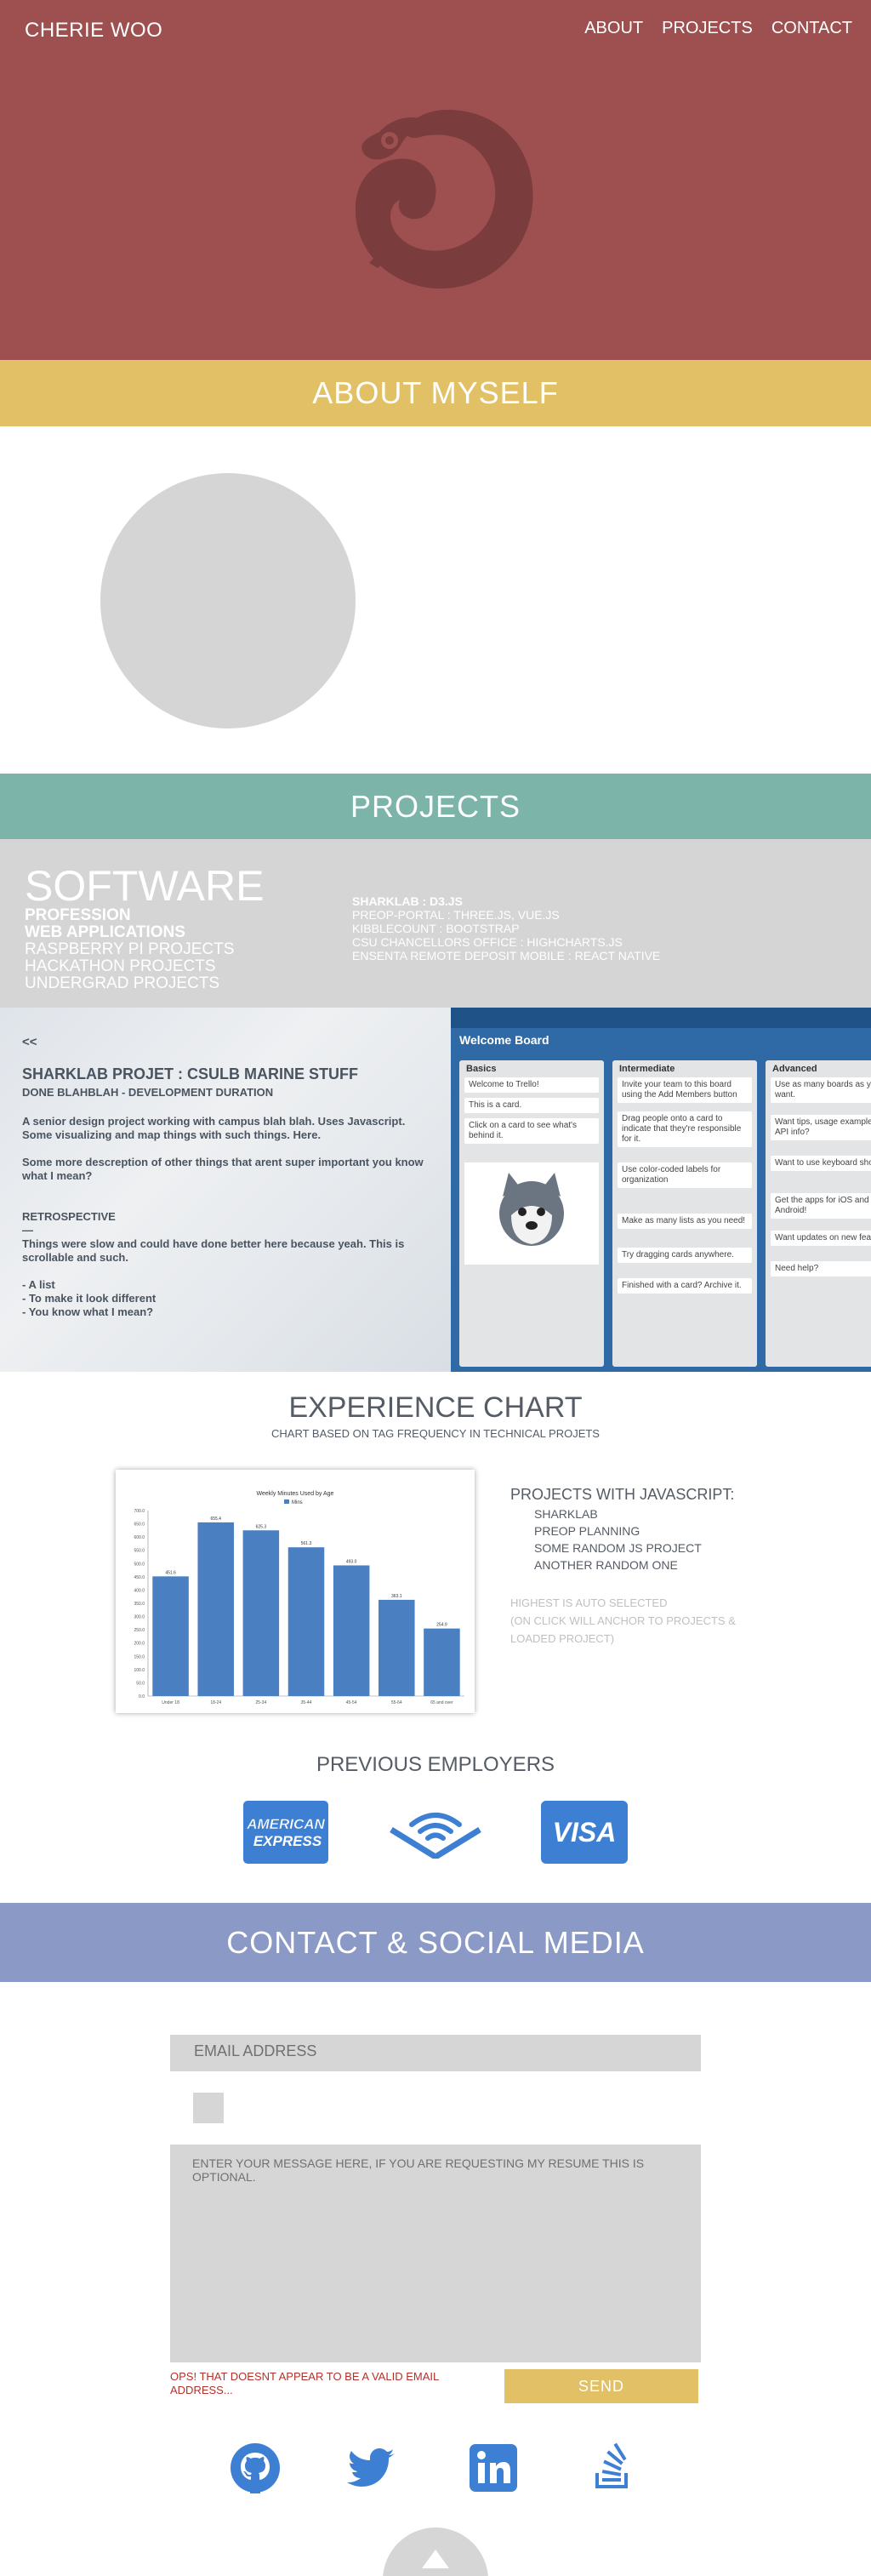 The width and height of the screenshot is (871, 2576). I want to click on arrow-up-icon, so click(435, 2559).